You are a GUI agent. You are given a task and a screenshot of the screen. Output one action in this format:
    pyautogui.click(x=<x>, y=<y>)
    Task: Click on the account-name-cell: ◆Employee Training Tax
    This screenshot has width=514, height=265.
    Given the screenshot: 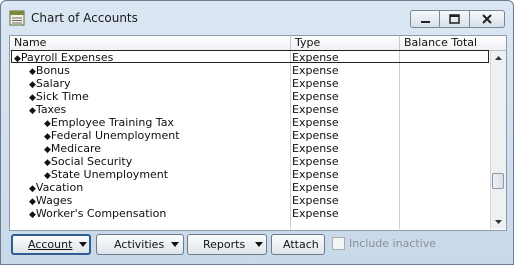 What is the action you would take?
    pyautogui.click(x=109, y=122)
    